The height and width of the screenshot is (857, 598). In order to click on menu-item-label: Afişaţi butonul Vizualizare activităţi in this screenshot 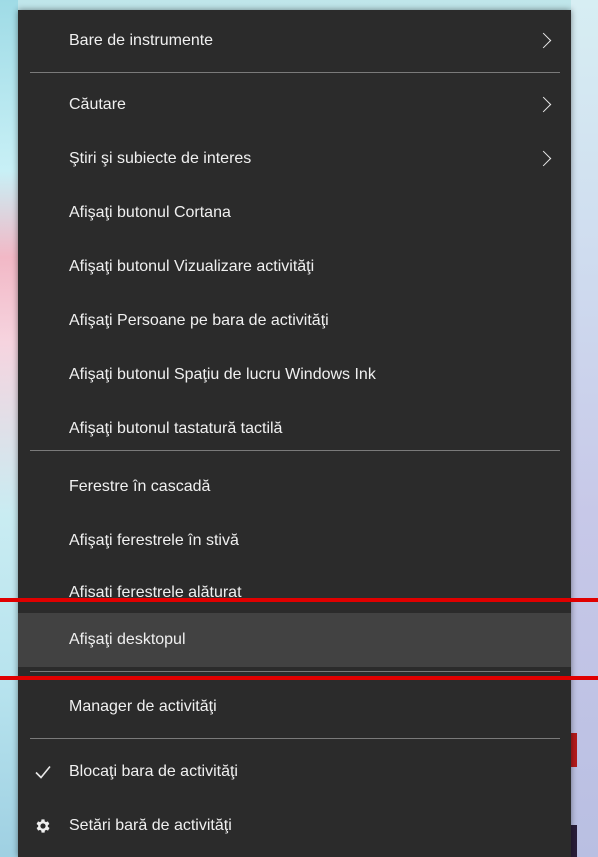, I will do `click(192, 266)`.